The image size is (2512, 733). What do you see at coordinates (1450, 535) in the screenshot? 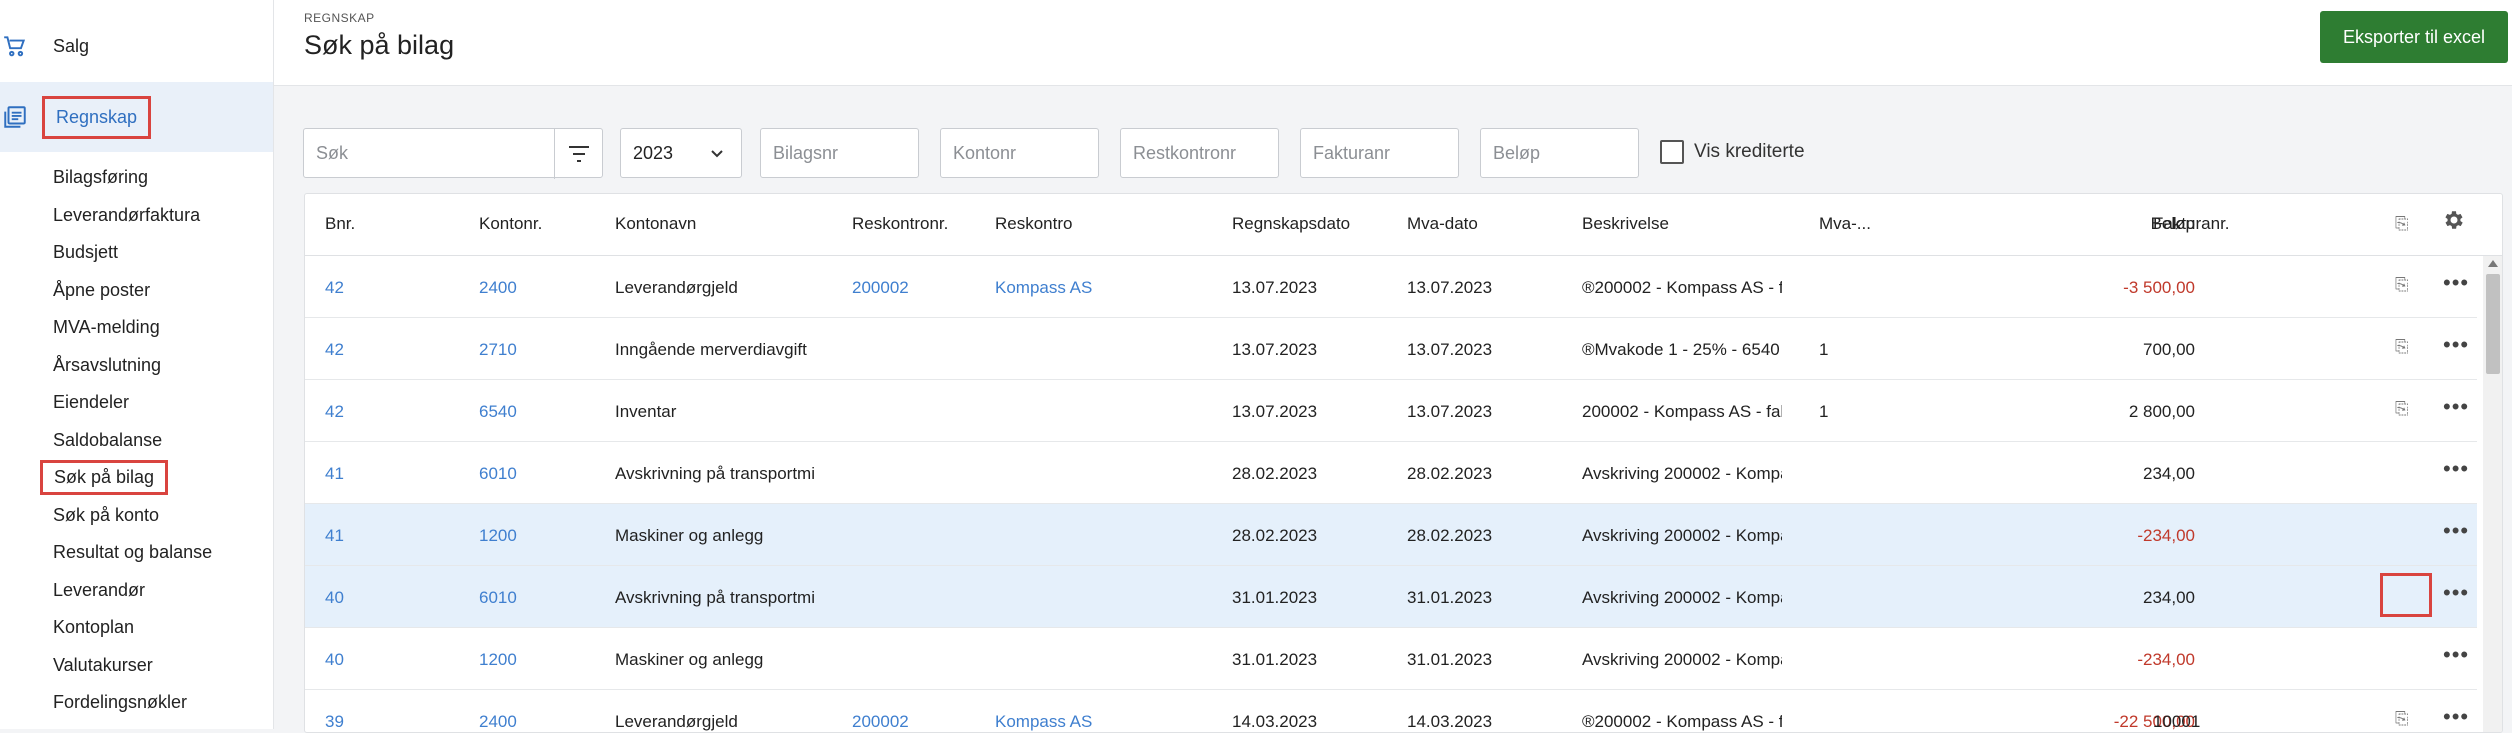
I see `cell-mvadato: 28.02.2023` at bounding box center [1450, 535].